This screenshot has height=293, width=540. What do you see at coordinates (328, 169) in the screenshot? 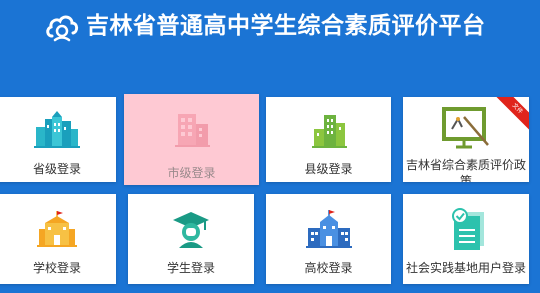
I see `card-label: 县级登录` at bounding box center [328, 169].